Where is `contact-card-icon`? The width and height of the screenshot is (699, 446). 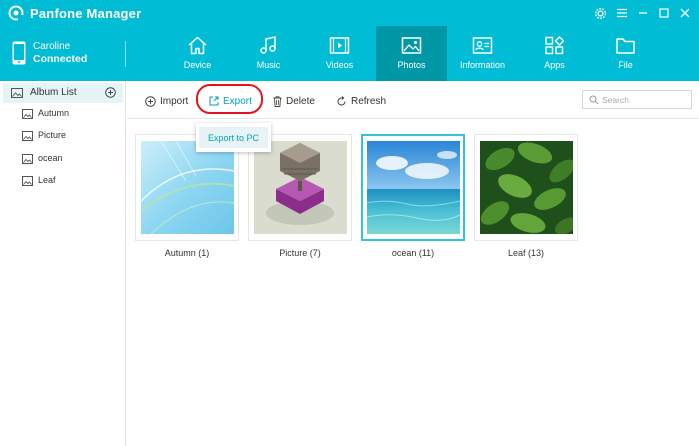
contact-card-icon is located at coordinates (482, 45).